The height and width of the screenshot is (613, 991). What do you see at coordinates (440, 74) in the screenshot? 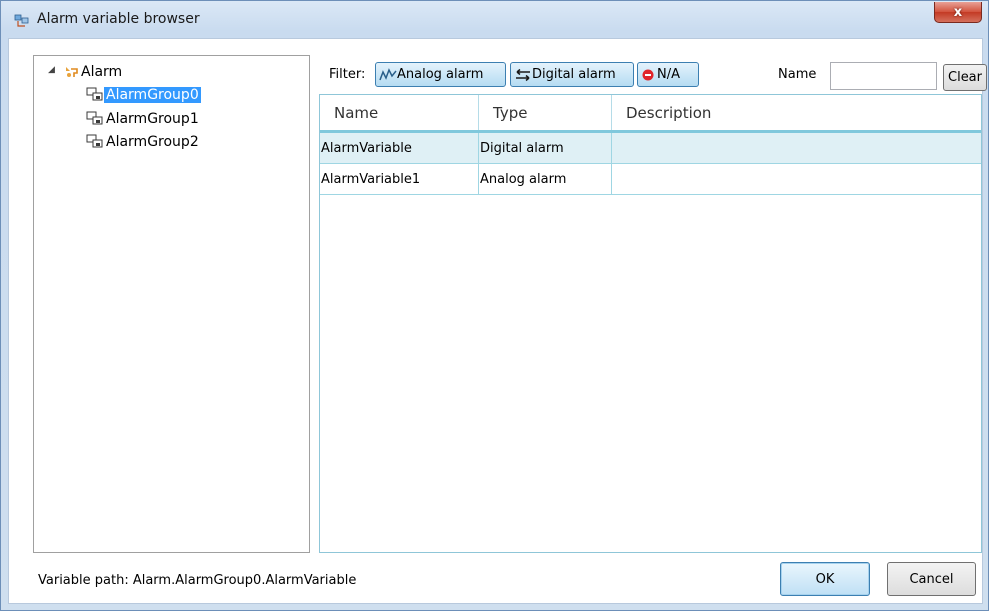
I see `filter-analog-button: Analog alarm` at bounding box center [440, 74].